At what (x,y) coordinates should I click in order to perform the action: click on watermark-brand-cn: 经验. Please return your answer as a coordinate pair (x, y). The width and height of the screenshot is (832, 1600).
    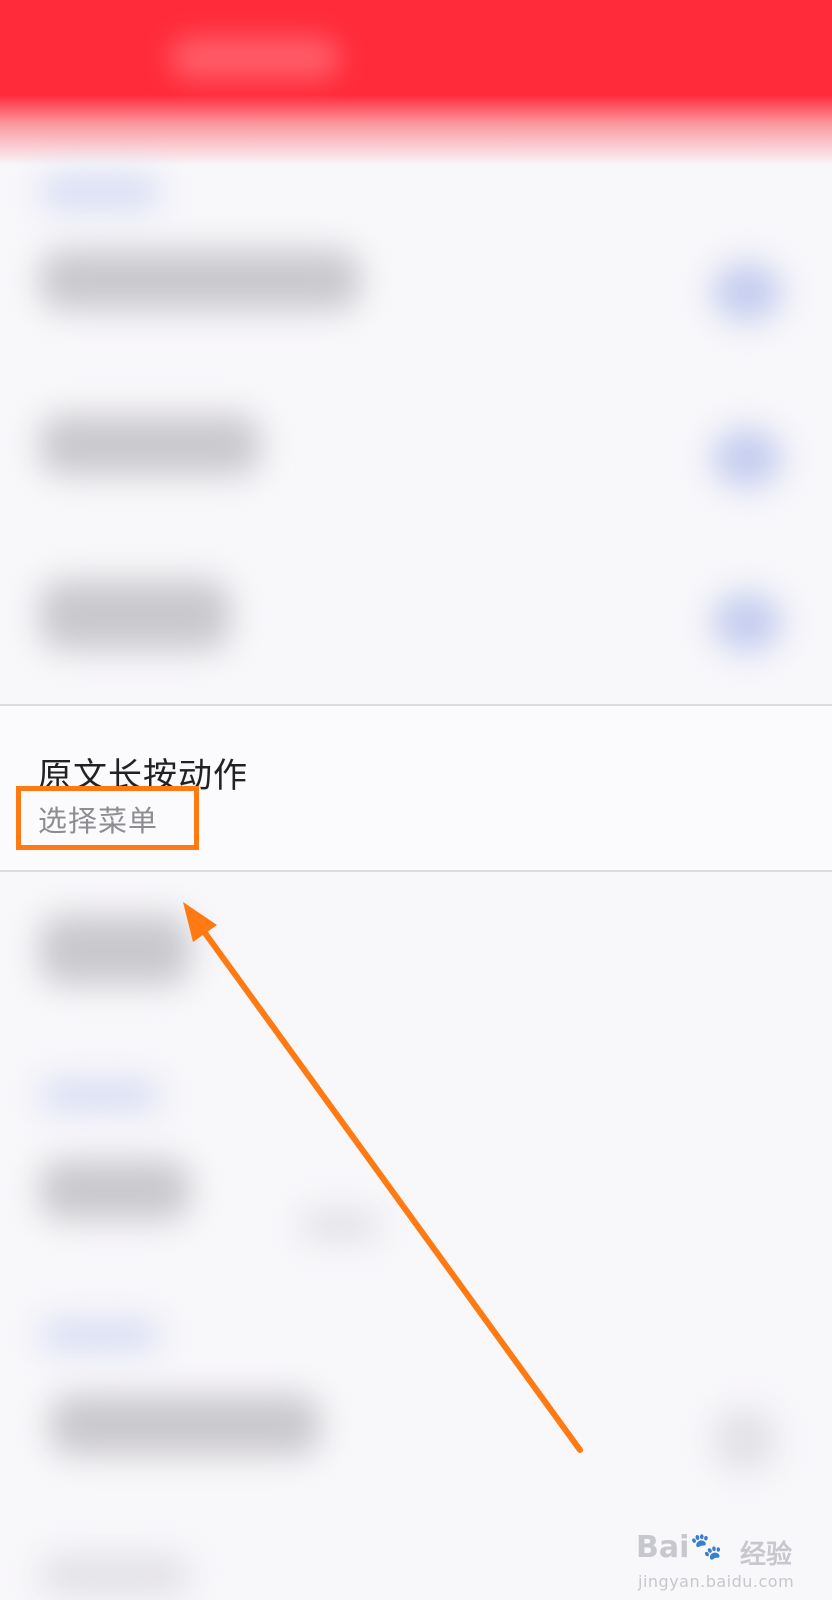
    Looking at the image, I should click on (766, 1555).